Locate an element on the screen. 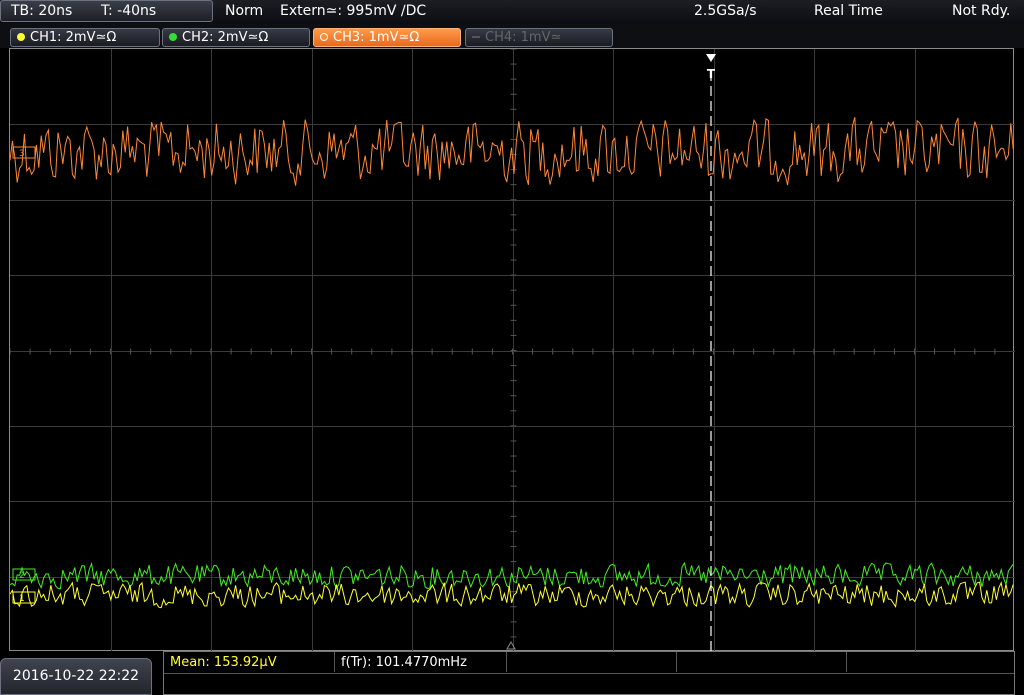  channel-button-ch3: CH3: 1mV≃Ω is located at coordinates (387, 37).